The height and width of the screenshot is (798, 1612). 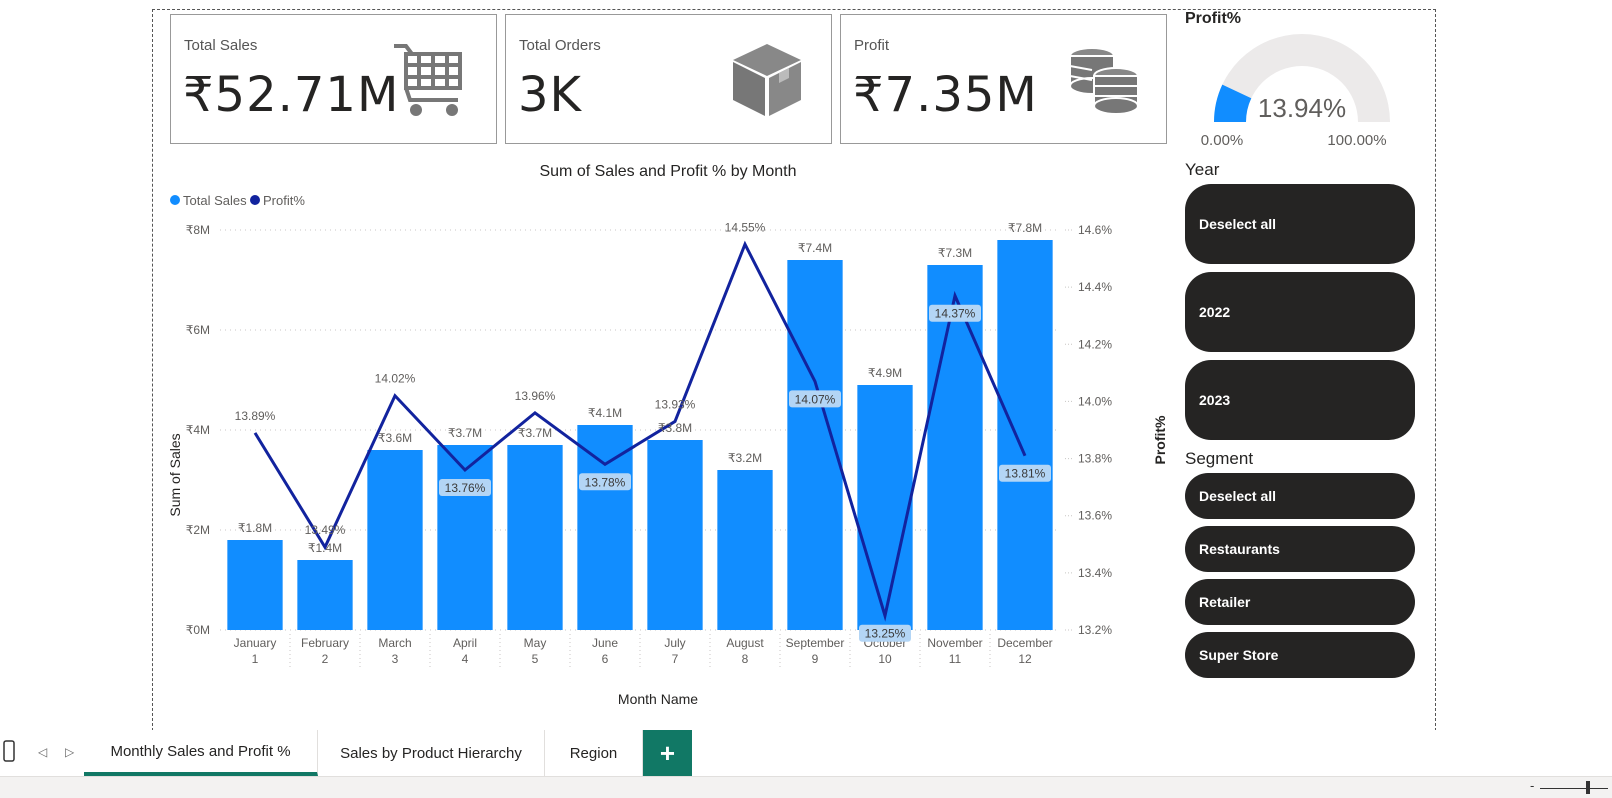 I want to click on sales-data-label: ₹4.9M, so click(x=885, y=373).